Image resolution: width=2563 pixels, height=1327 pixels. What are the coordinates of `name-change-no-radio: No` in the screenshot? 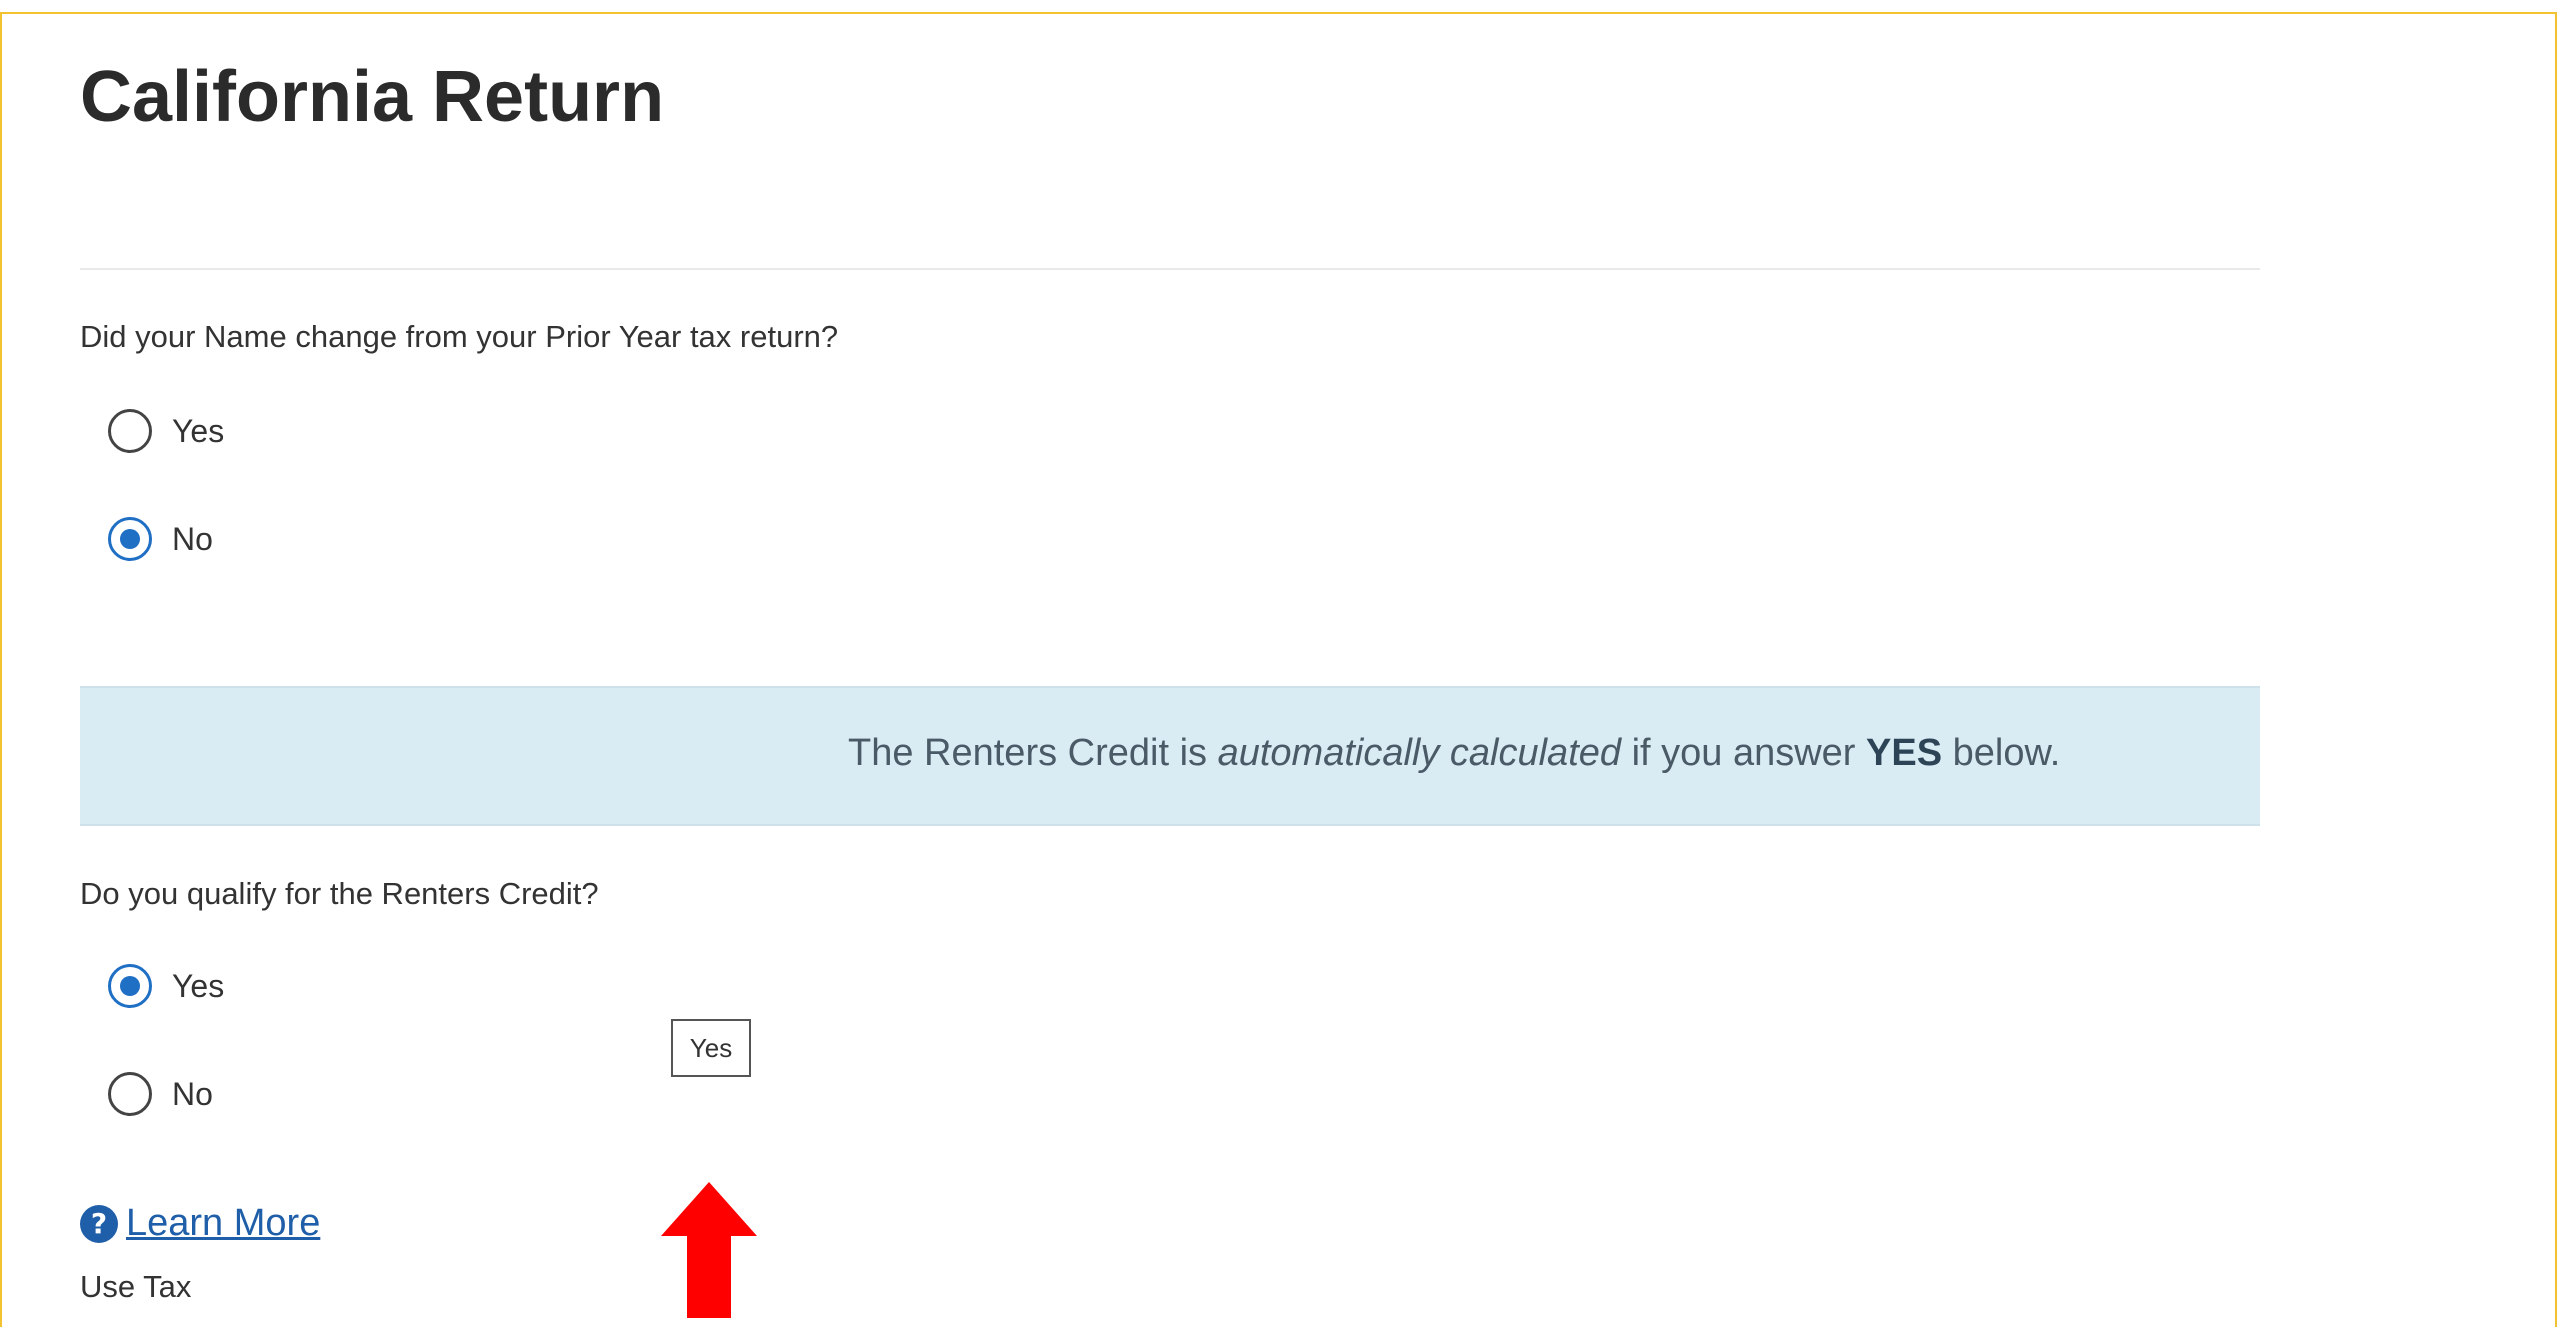 It's located at (160, 539).